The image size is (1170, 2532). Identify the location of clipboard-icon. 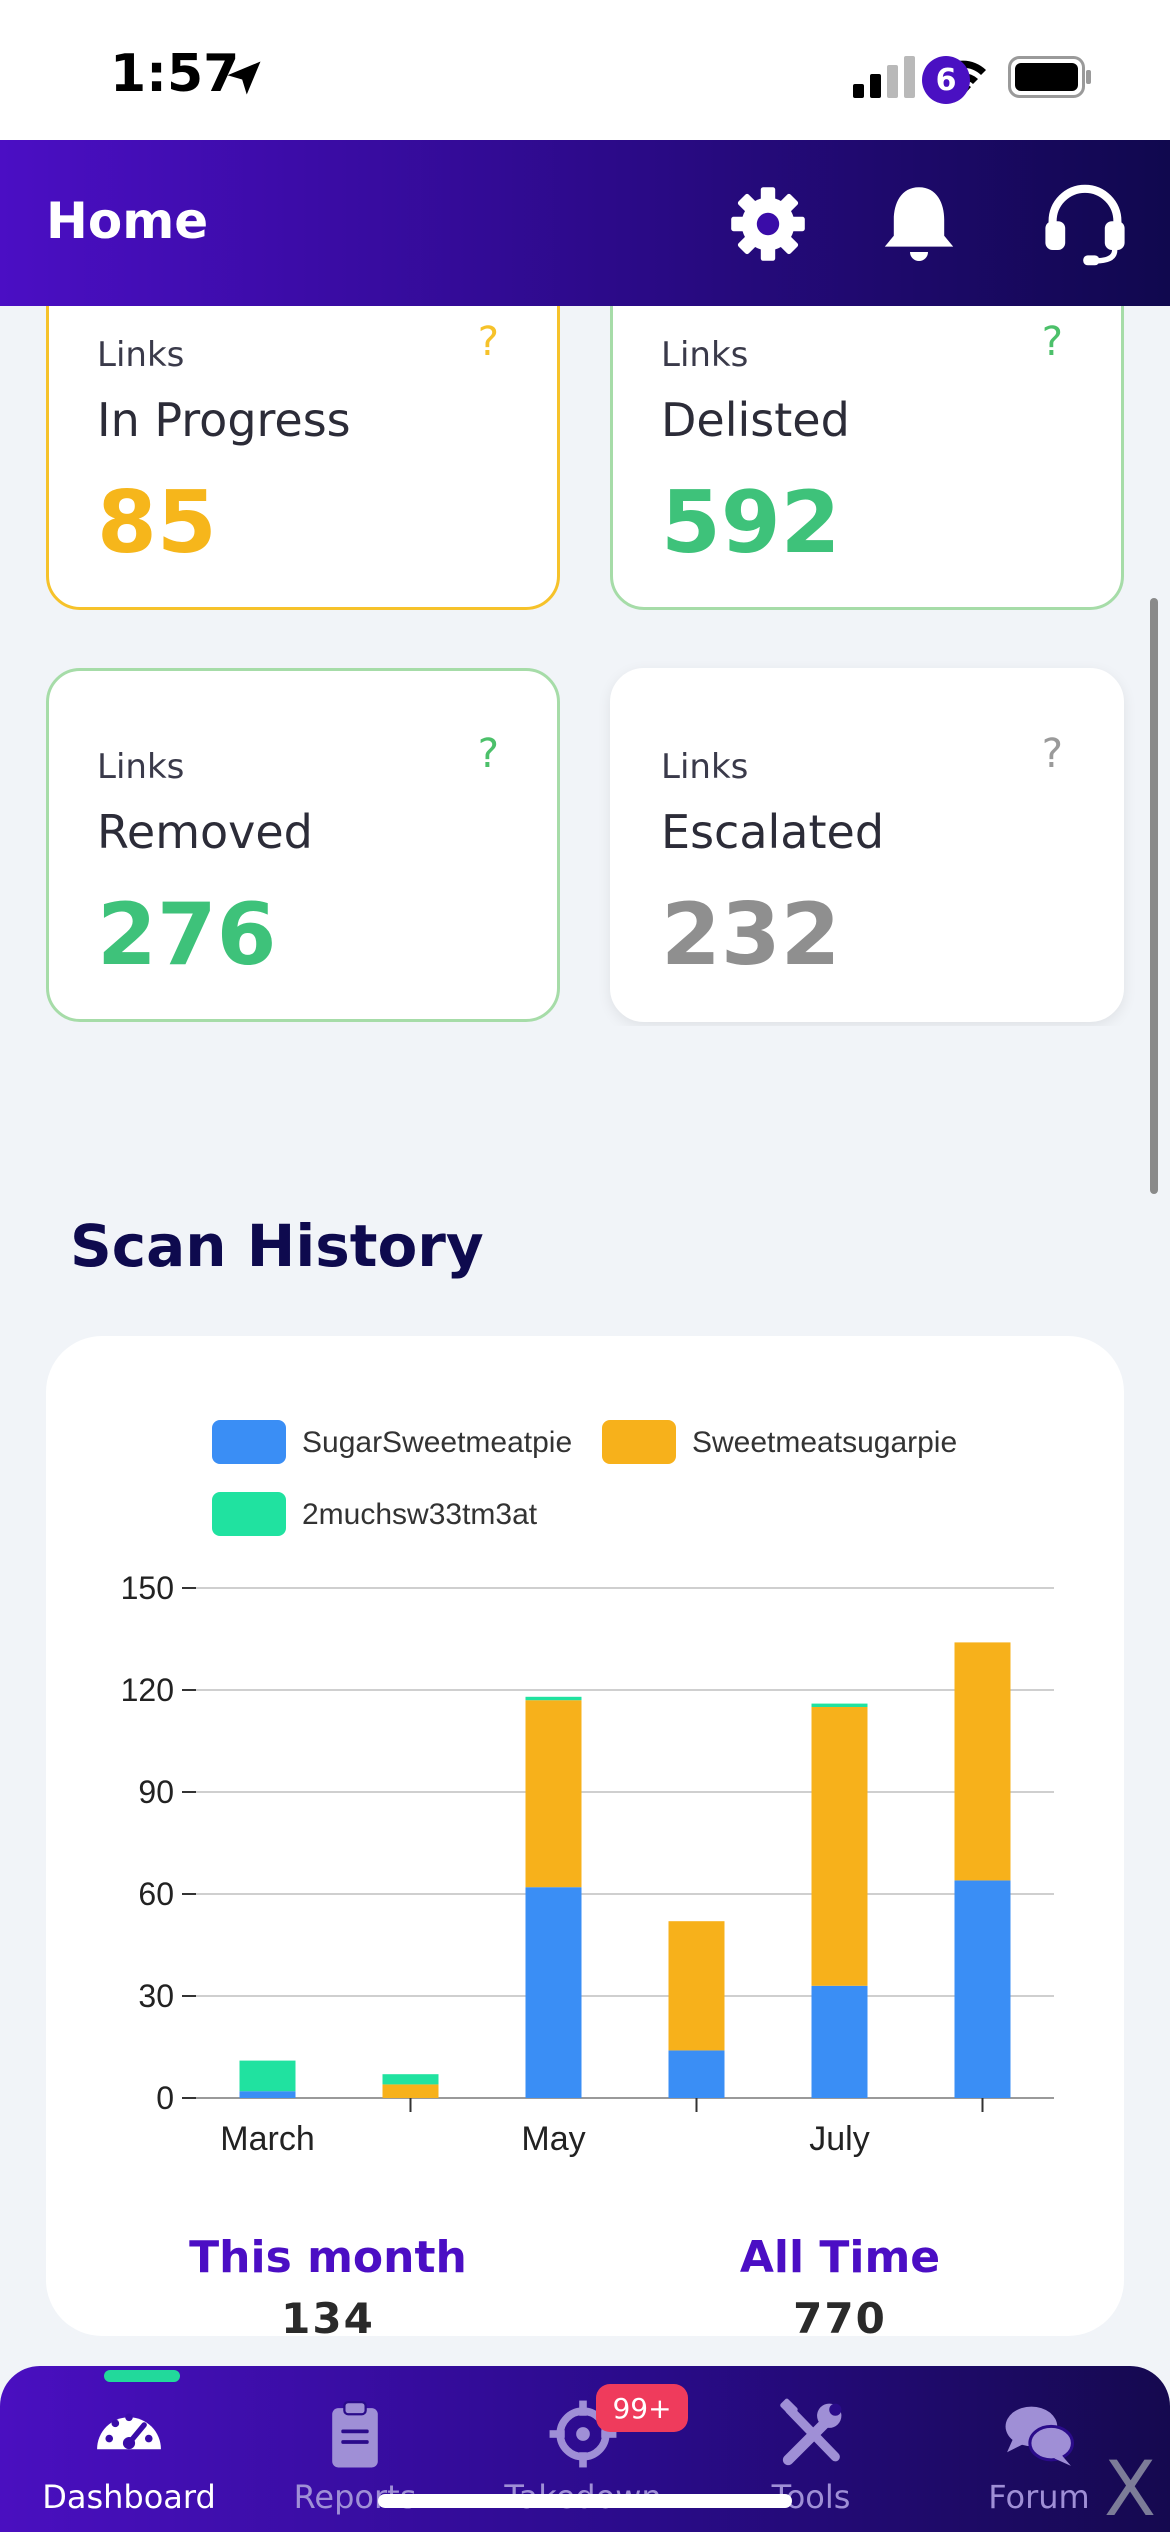
(355, 2434).